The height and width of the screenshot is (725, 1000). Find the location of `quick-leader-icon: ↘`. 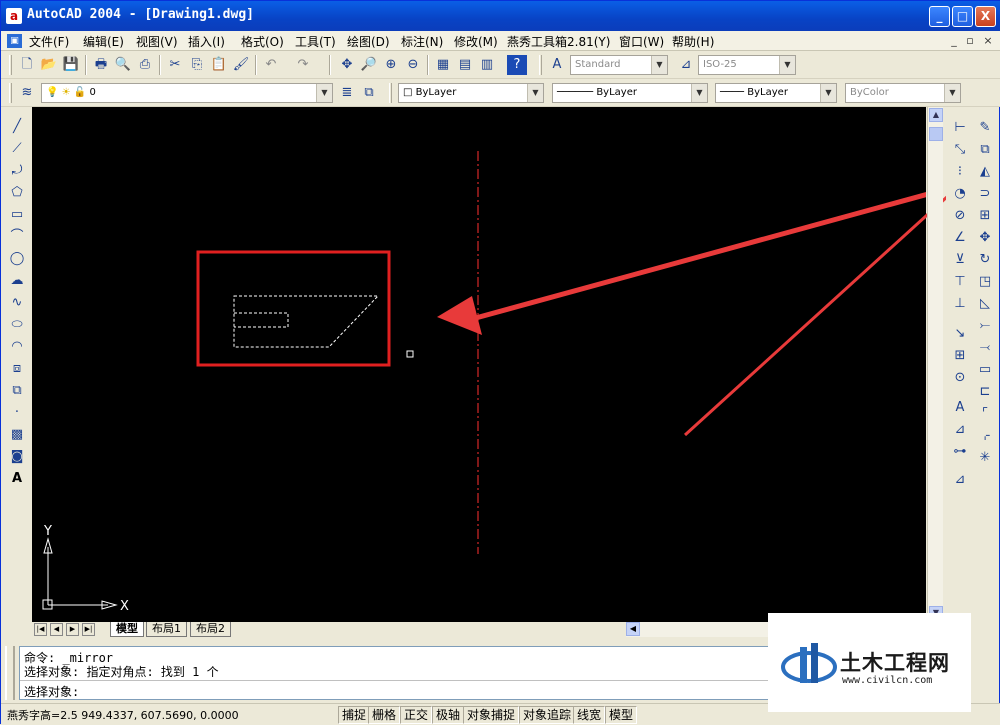

quick-leader-icon: ↘ is located at coordinates (960, 334).